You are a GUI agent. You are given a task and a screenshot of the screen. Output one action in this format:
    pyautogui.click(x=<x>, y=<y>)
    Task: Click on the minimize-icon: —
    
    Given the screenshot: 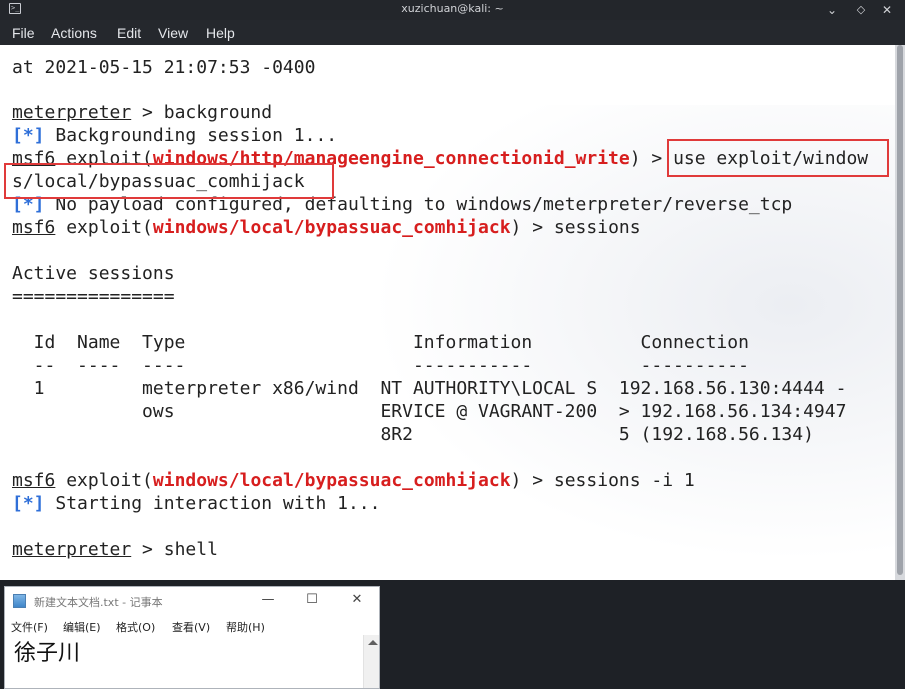 What is the action you would take?
    pyautogui.click(x=268, y=600)
    